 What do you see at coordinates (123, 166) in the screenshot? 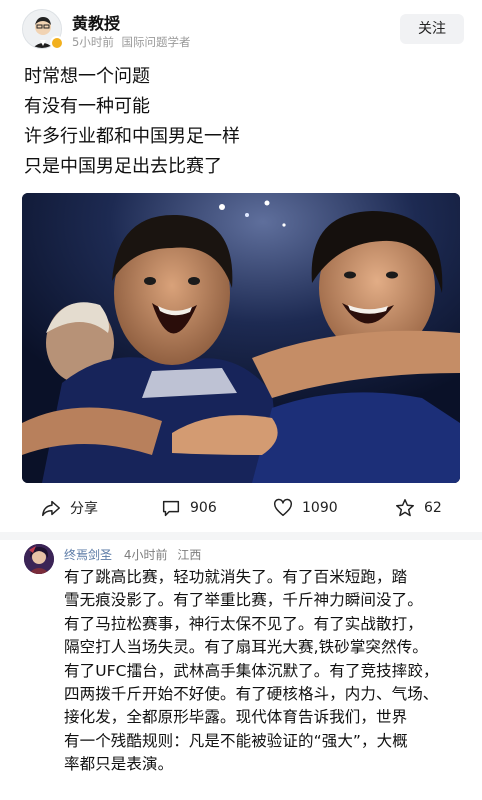
I see `post-line: 只是中国男足出去比赛了` at bounding box center [123, 166].